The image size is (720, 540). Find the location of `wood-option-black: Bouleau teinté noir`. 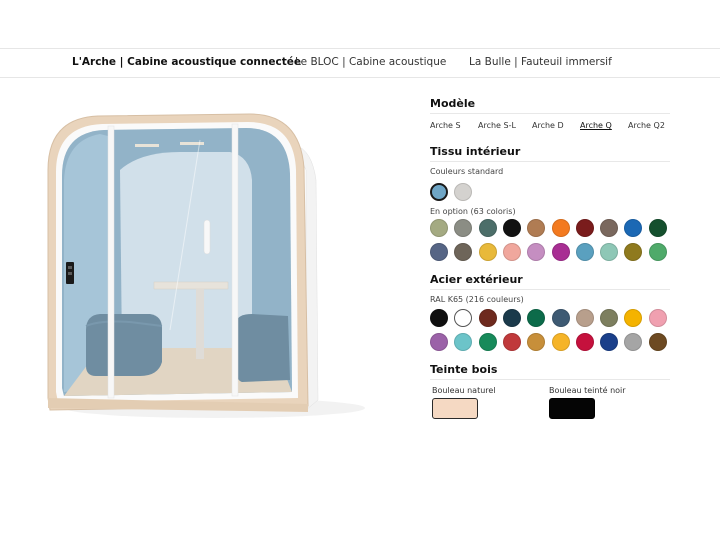

wood-option-black: Bouleau teinté noir is located at coordinates (587, 401).